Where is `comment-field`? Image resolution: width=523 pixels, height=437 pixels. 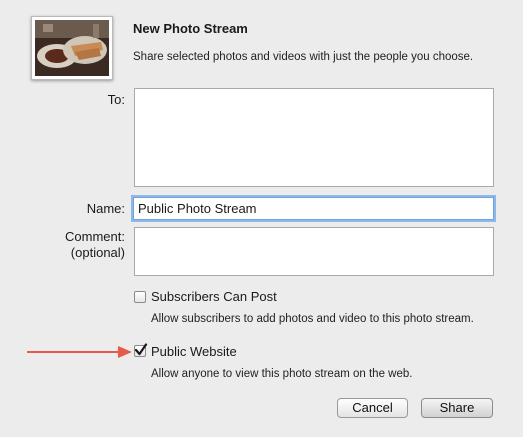
comment-field is located at coordinates (314, 251).